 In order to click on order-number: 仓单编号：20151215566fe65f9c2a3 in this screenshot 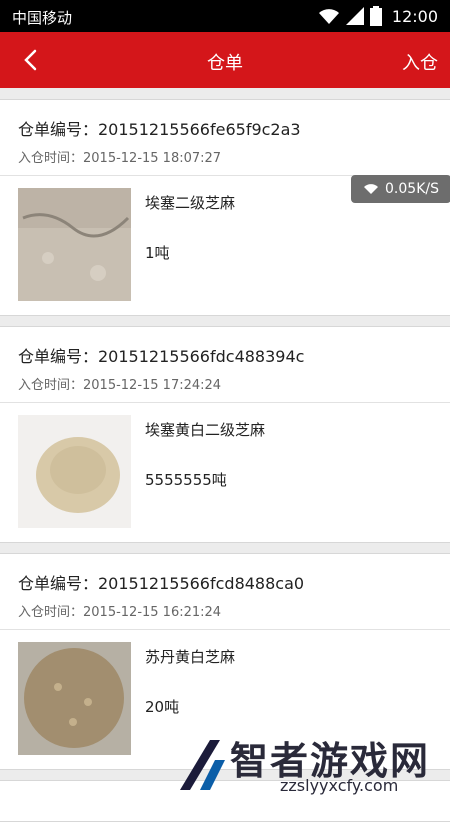, I will do `click(159, 129)`.